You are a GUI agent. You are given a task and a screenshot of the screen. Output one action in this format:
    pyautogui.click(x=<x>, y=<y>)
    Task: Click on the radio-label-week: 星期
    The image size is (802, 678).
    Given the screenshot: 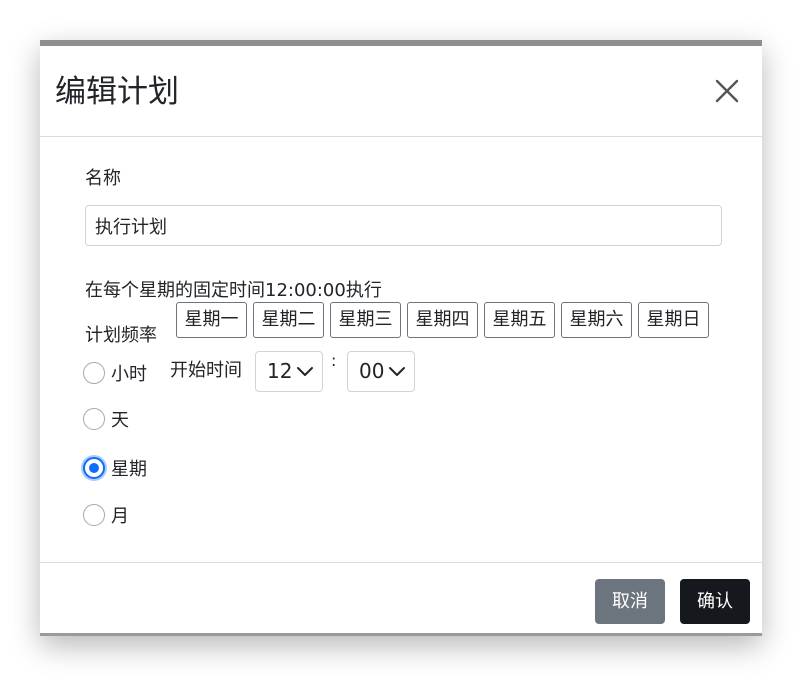 What is the action you would take?
    pyautogui.click(x=129, y=469)
    